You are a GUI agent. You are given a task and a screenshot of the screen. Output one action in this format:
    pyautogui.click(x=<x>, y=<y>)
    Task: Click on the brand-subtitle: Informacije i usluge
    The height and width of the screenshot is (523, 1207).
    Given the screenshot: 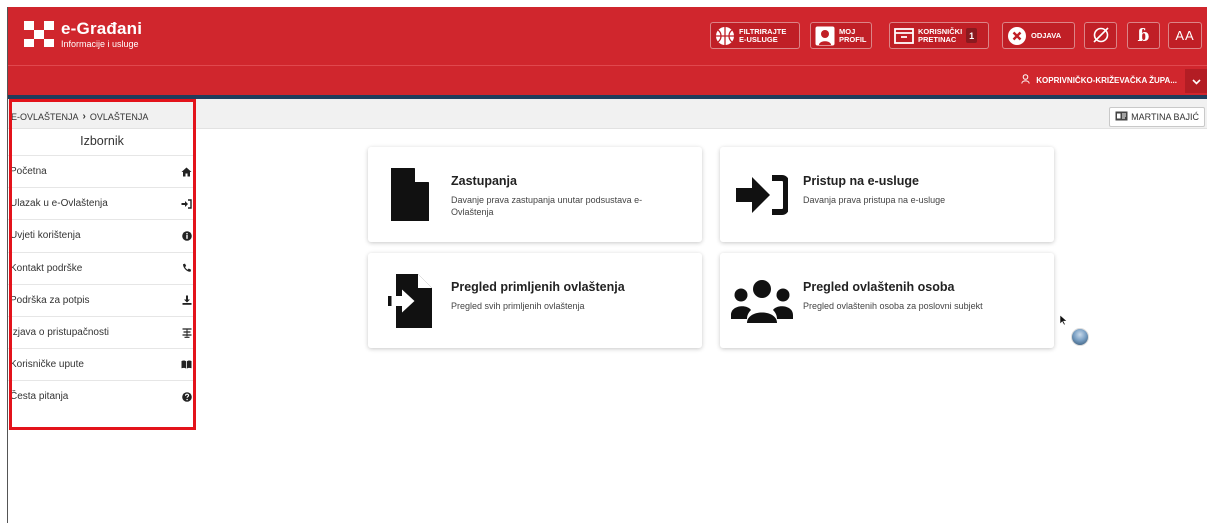 What is the action you would take?
    pyautogui.click(x=100, y=44)
    